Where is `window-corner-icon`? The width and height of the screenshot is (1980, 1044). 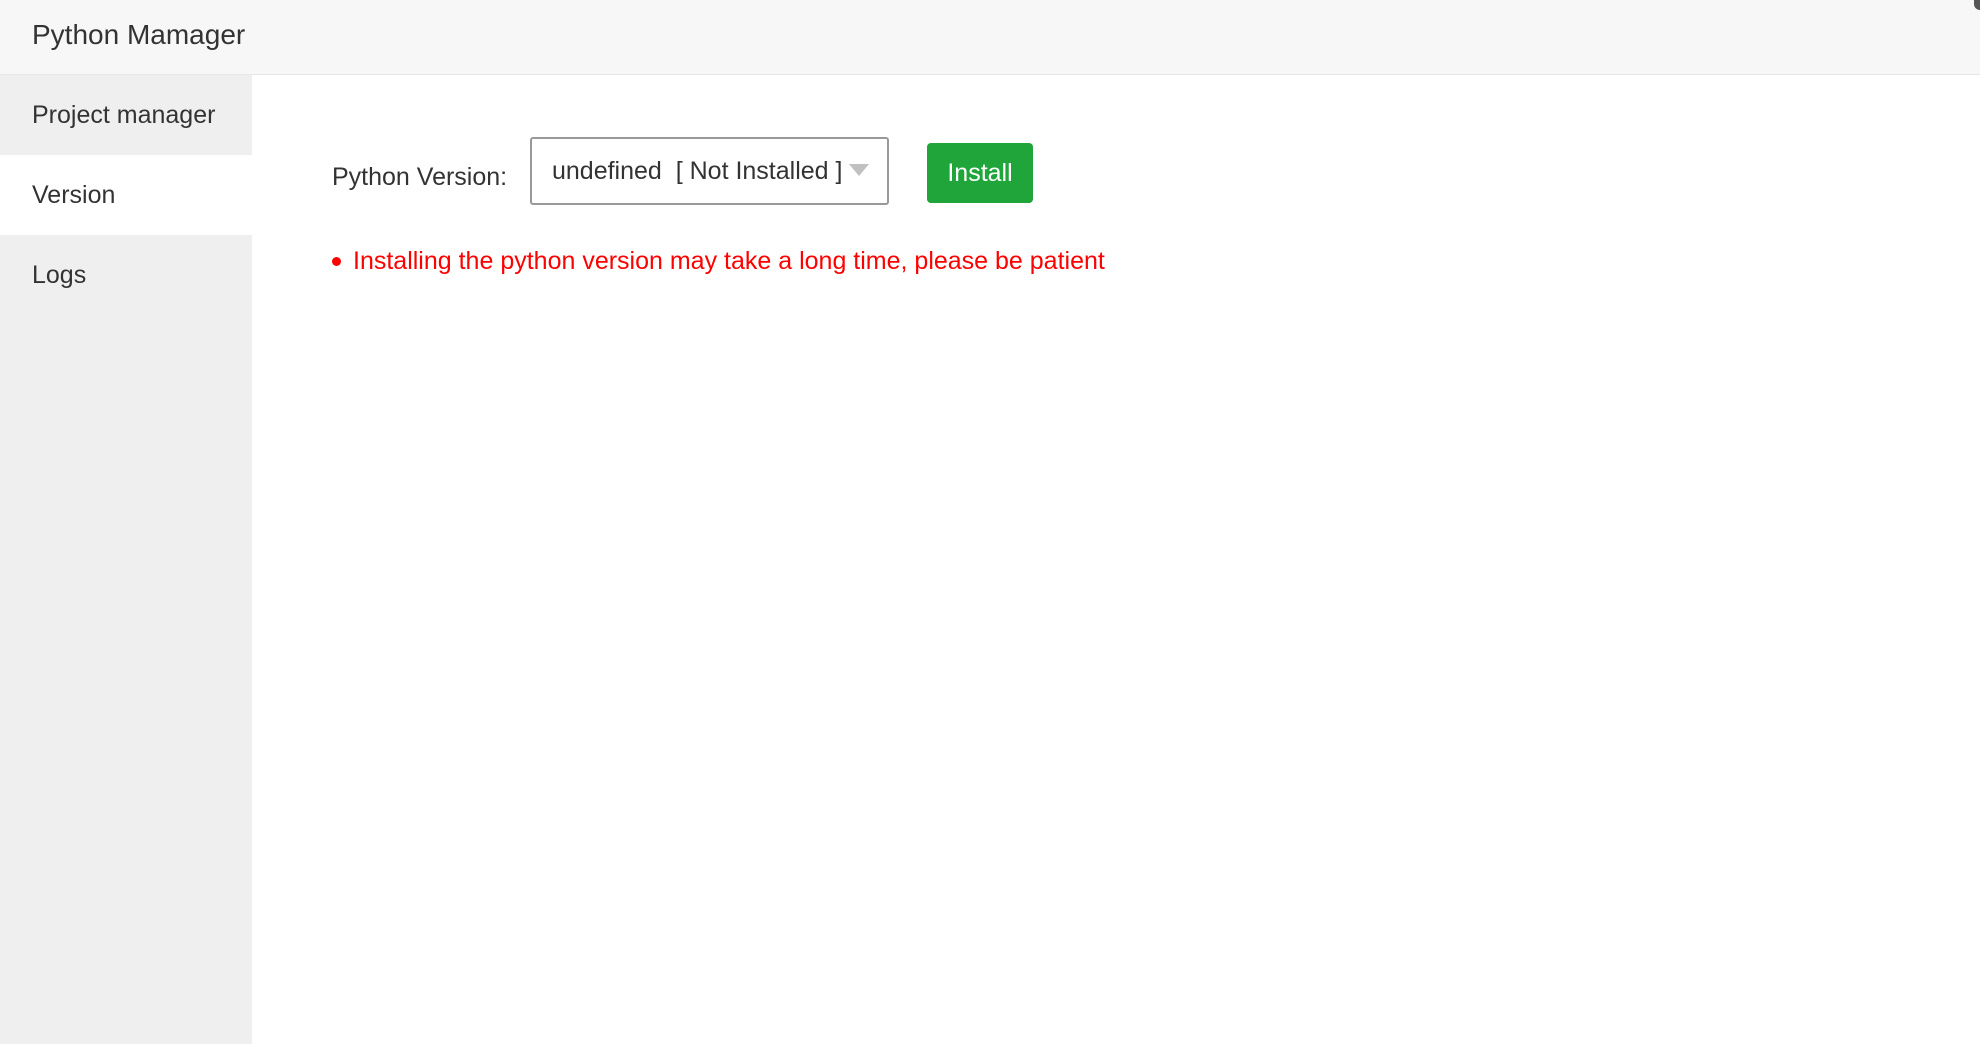
window-corner-icon is located at coordinates (1977, 5).